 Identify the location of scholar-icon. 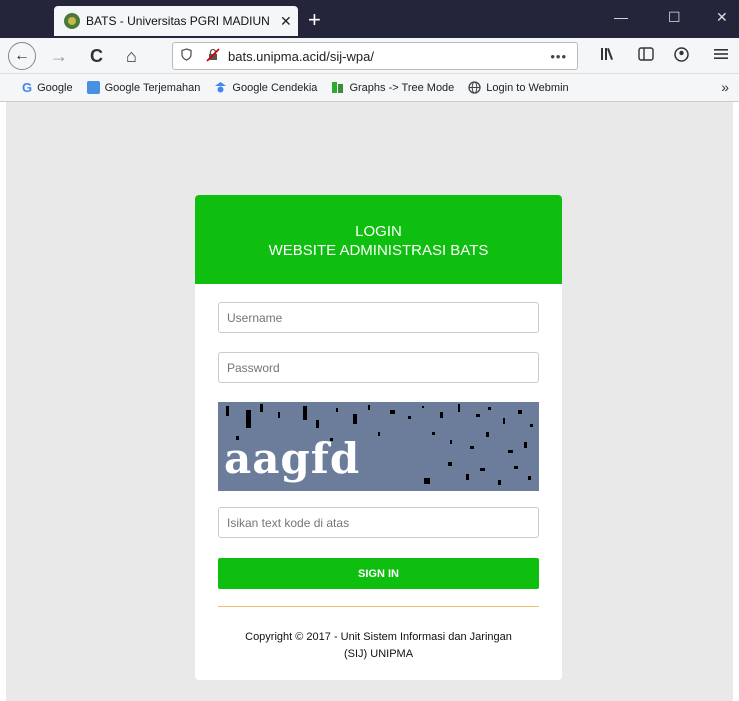
(220, 87).